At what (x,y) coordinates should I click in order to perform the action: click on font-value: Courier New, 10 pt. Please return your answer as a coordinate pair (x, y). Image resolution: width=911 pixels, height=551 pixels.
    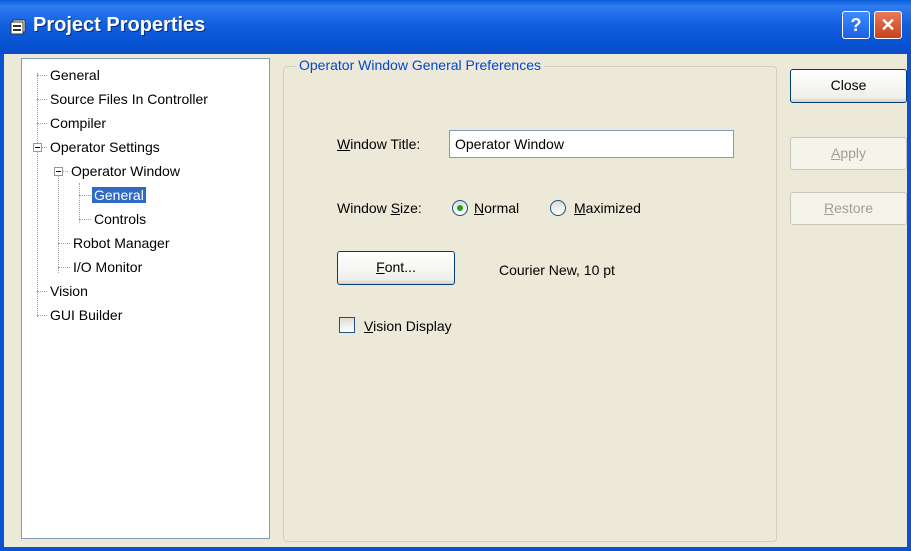
    Looking at the image, I should click on (557, 270).